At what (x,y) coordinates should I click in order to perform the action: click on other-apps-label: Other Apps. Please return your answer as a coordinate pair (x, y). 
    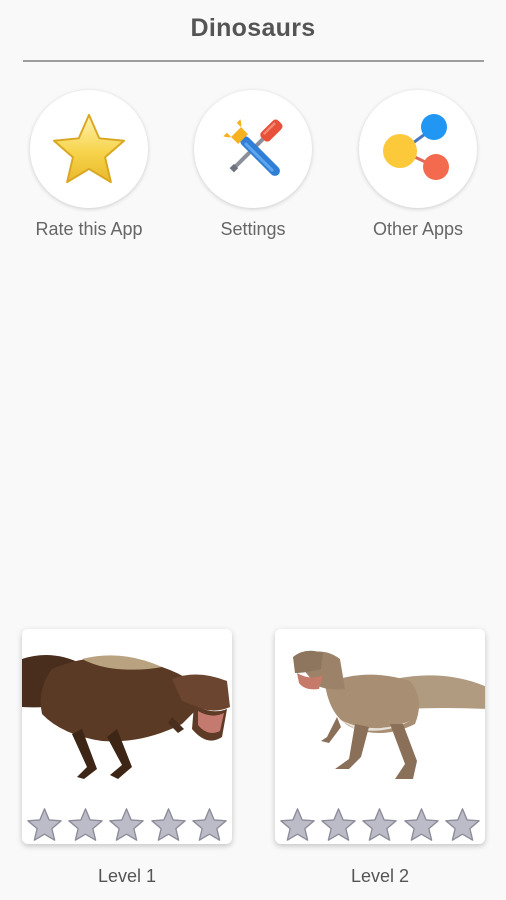
    Looking at the image, I should click on (418, 229).